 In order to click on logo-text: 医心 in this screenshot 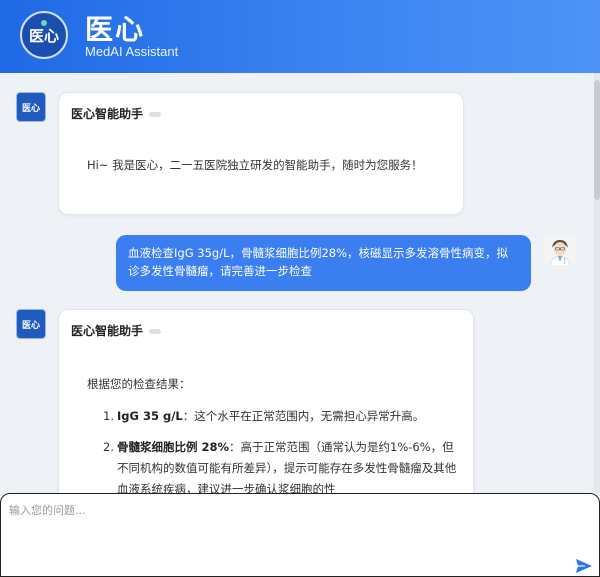, I will do `click(43, 35)`.